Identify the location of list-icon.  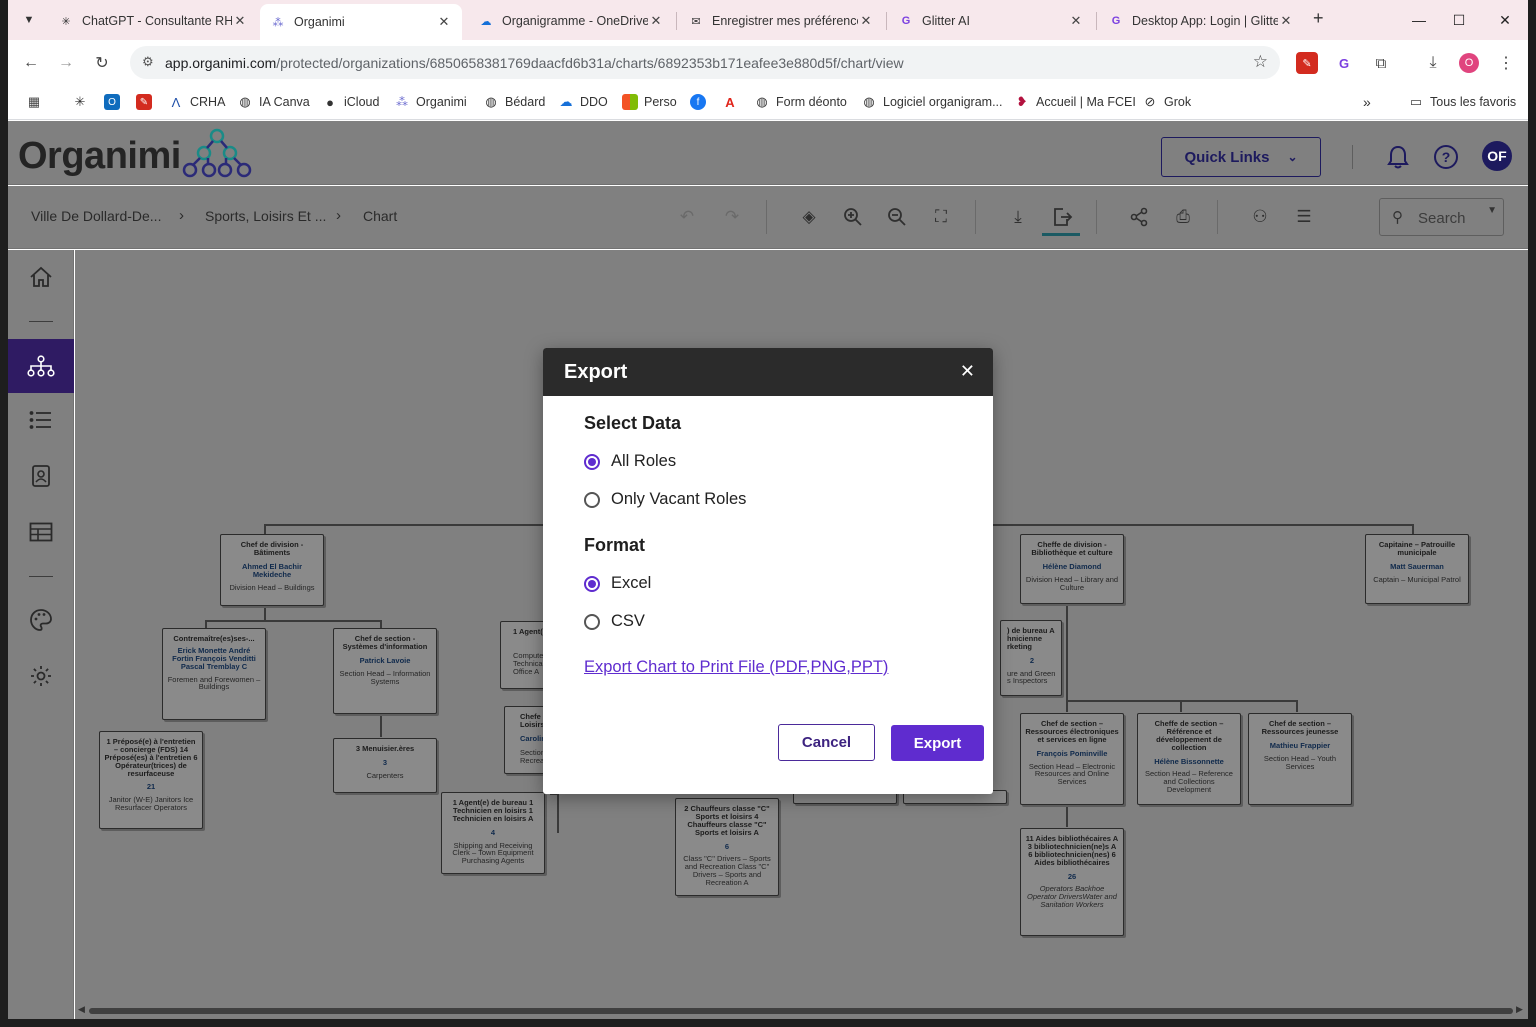
(41, 420).